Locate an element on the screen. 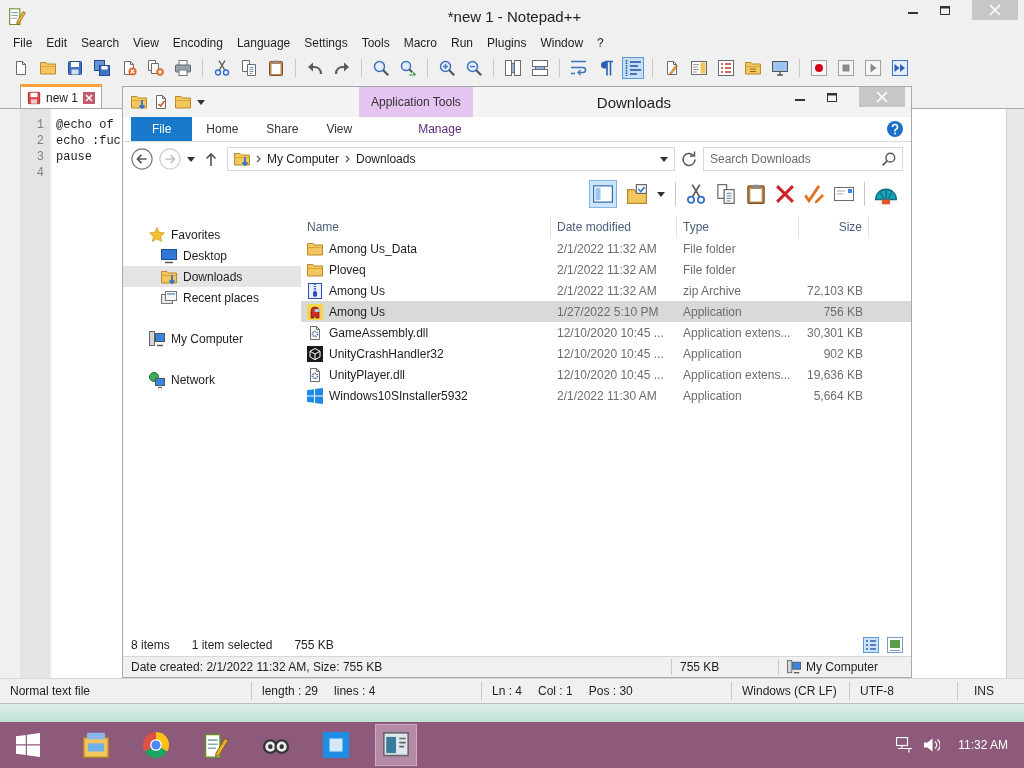 This screenshot has height=768, width=1024. menu-item: Encoding is located at coordinates (197, 43).